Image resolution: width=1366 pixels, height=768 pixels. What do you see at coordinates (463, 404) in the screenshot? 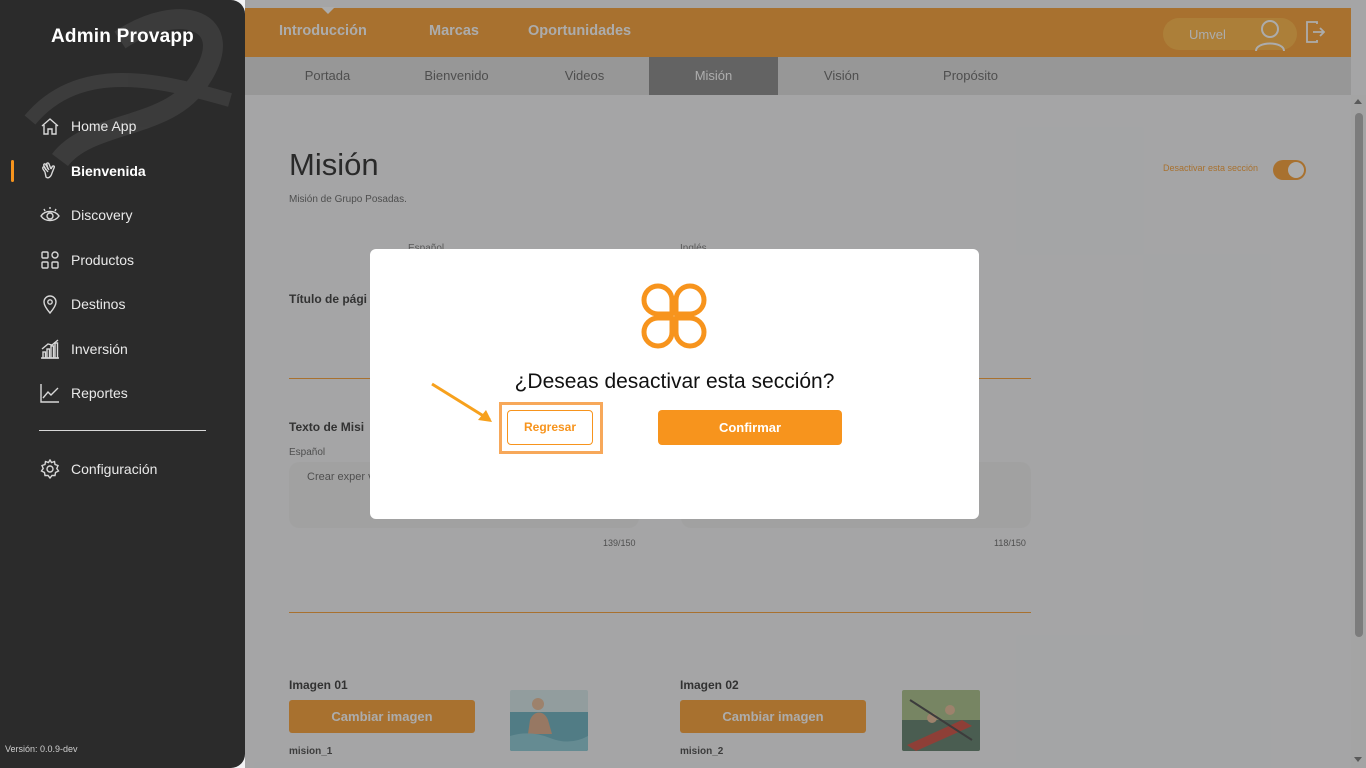
I see `annotation-arrow-icon` at bounding box center [463, 404].